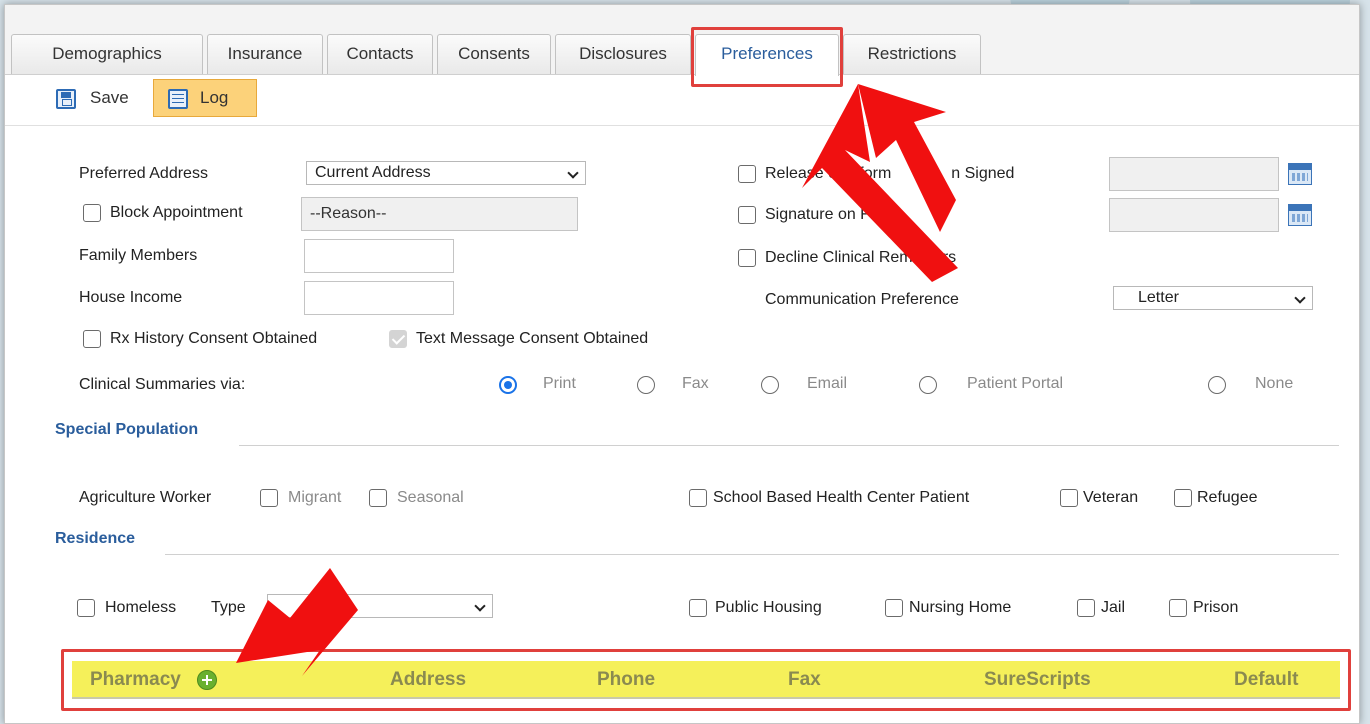 The height and width of the screenshot is (724, 1370). I want to click on radio-fax, so click(646, 385).